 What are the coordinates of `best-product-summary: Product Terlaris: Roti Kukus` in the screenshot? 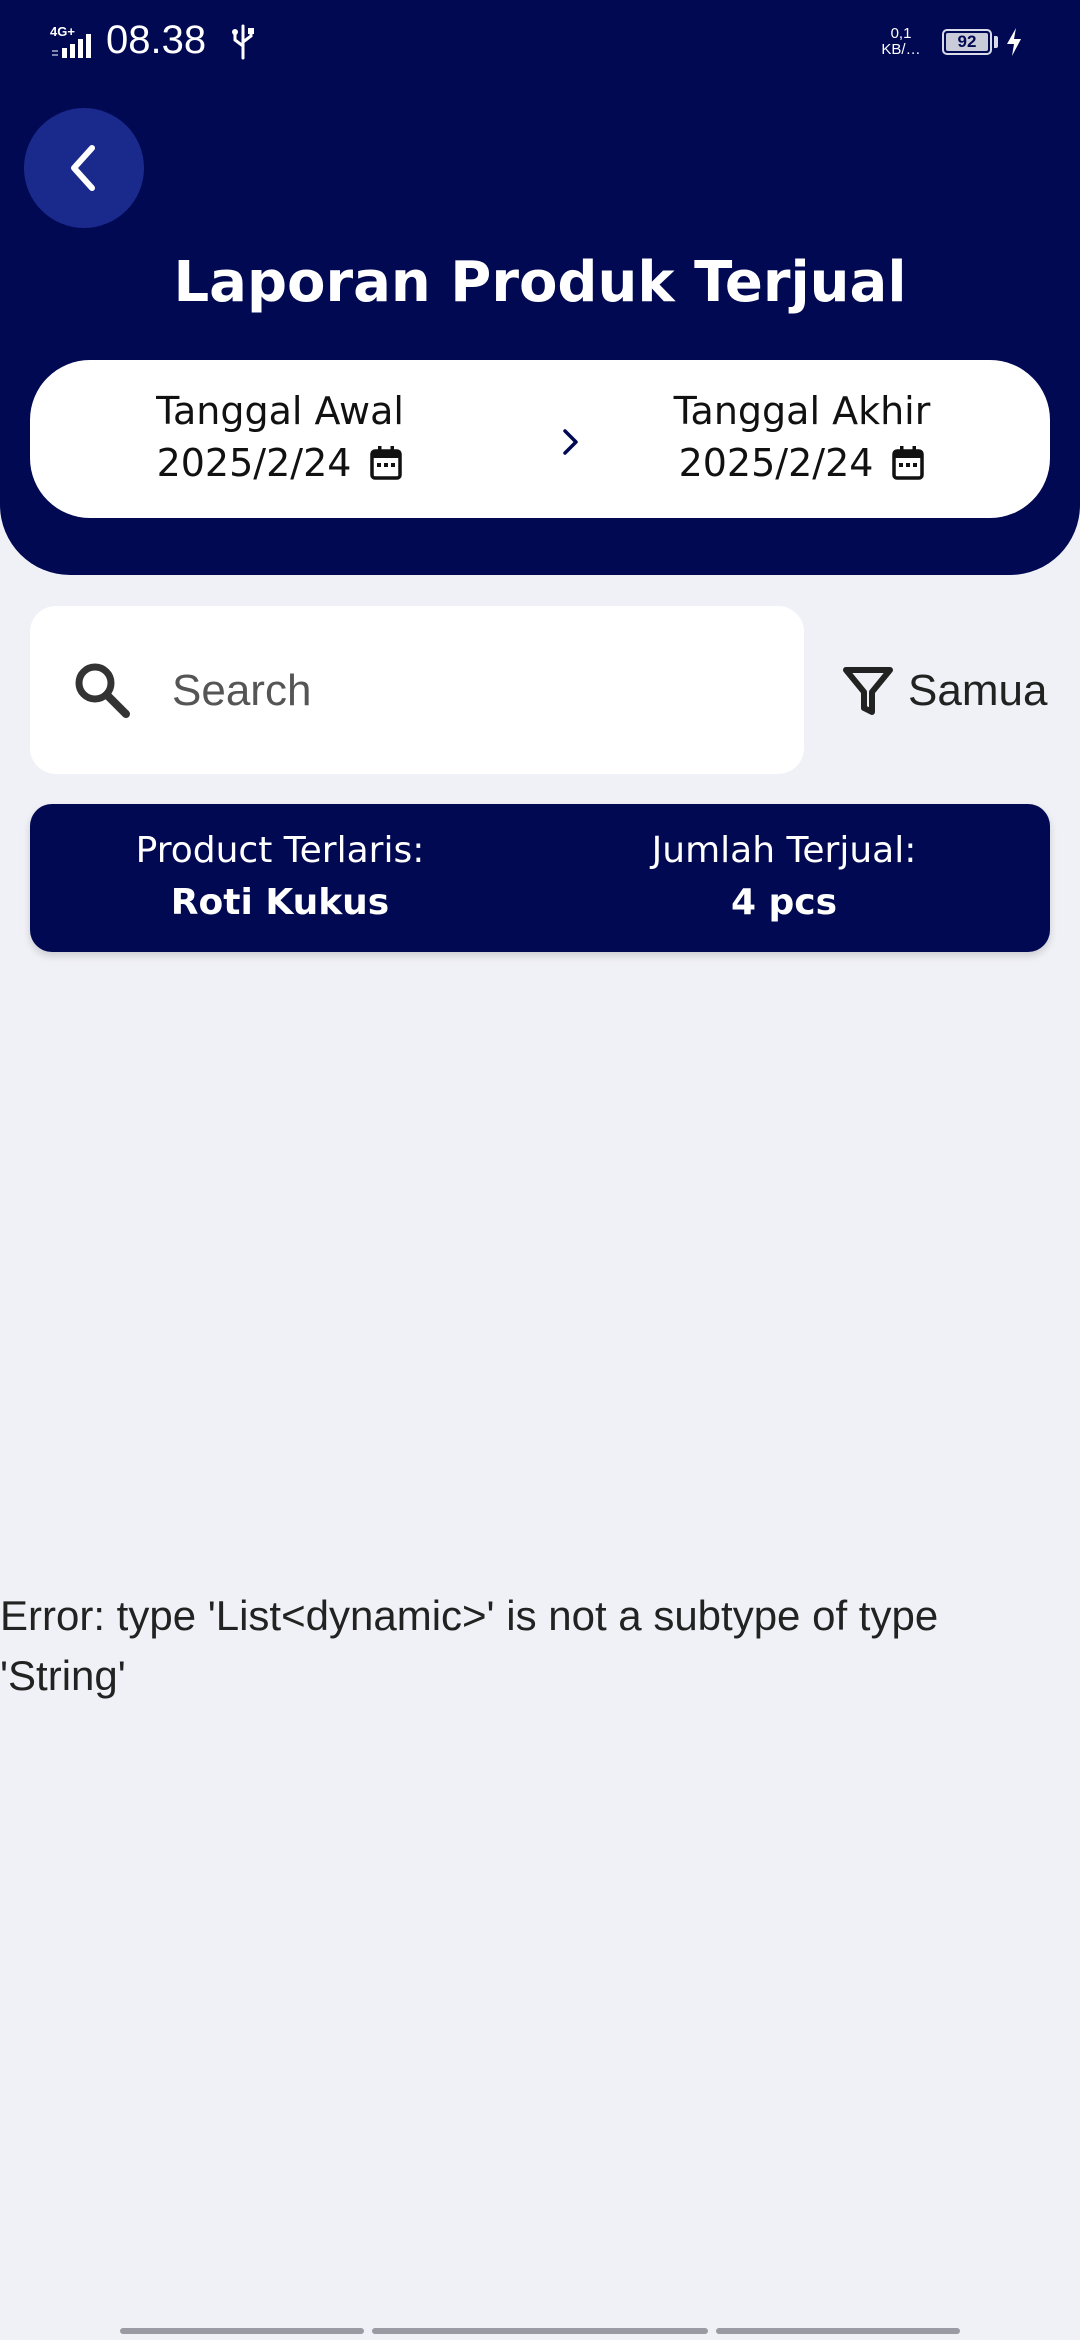 It's located at (280, 878).